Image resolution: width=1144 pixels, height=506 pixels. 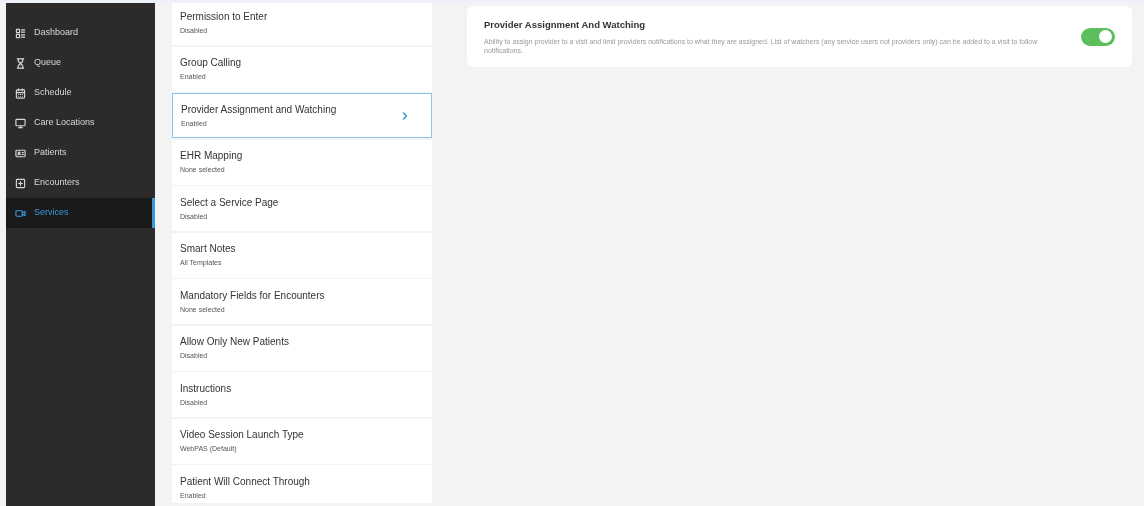 I want to click on setting-title: Select a Service Page, so click(x=229, y=202).